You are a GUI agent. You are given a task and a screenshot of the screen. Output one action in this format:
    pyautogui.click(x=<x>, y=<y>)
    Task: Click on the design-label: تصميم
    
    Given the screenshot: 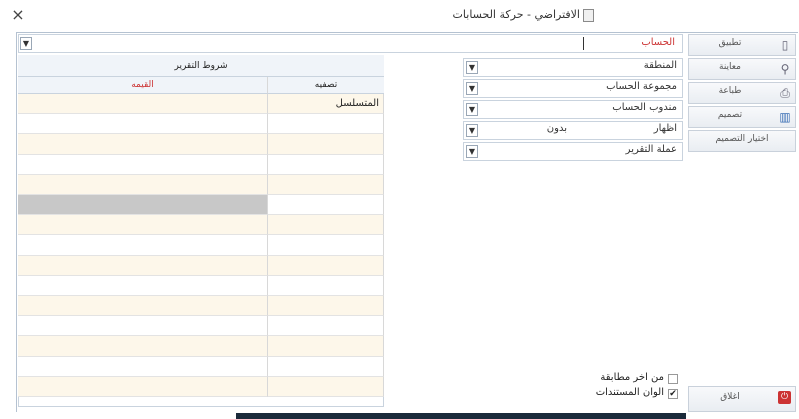 What is the action you would take?
    pyautogui.click(x=730, y=115)
    